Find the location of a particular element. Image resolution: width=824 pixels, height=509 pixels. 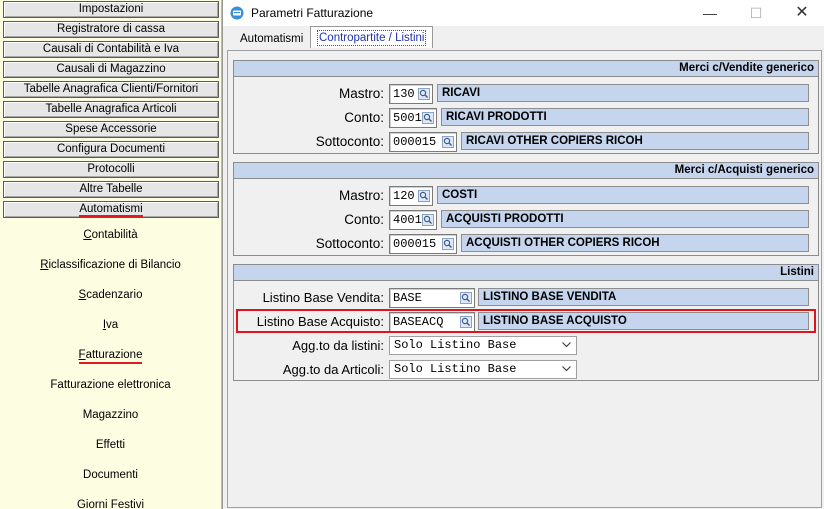

agg-da-listini-select: Solo Listino Base is located at coordinates (483, 345).